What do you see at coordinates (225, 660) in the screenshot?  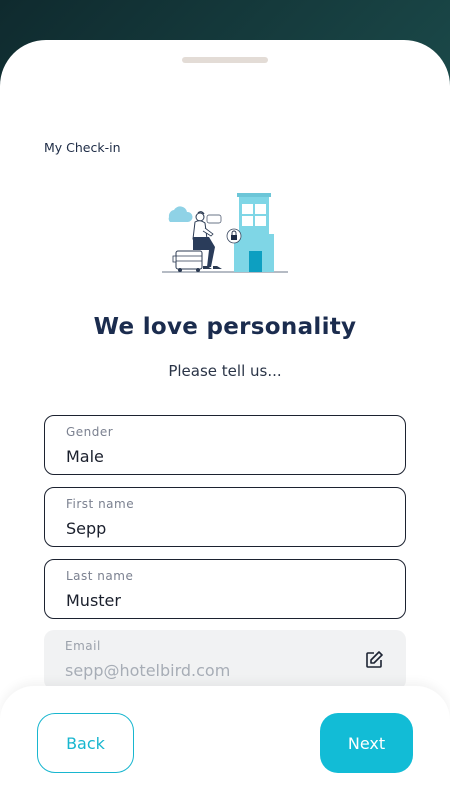 I see `email-field: Email sepp@hotelbird.com` at bounding box center [225, 660].